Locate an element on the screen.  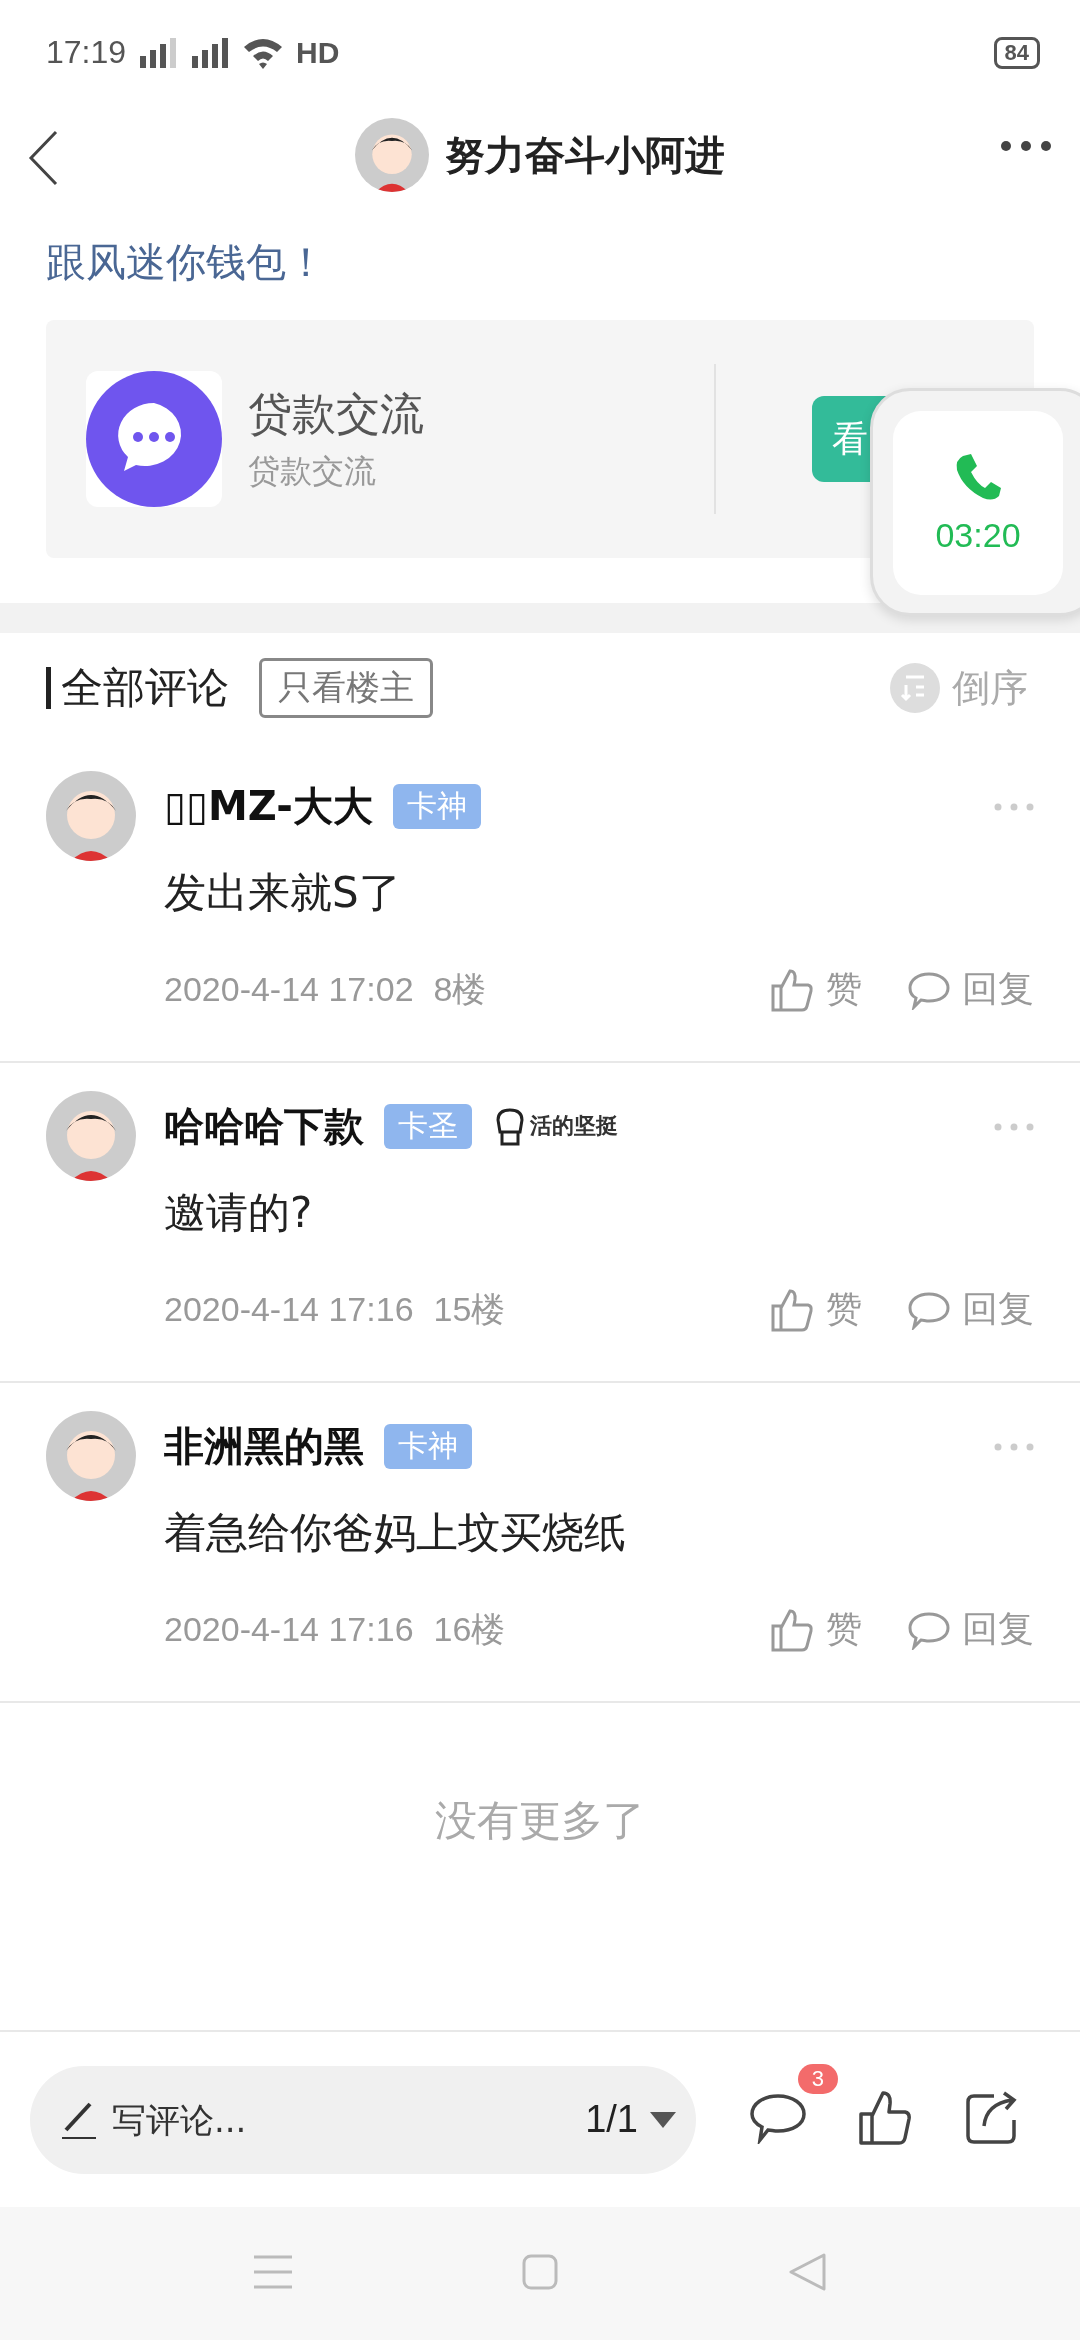
card-title: 贷款交流 is located at coordinates (336, 413).